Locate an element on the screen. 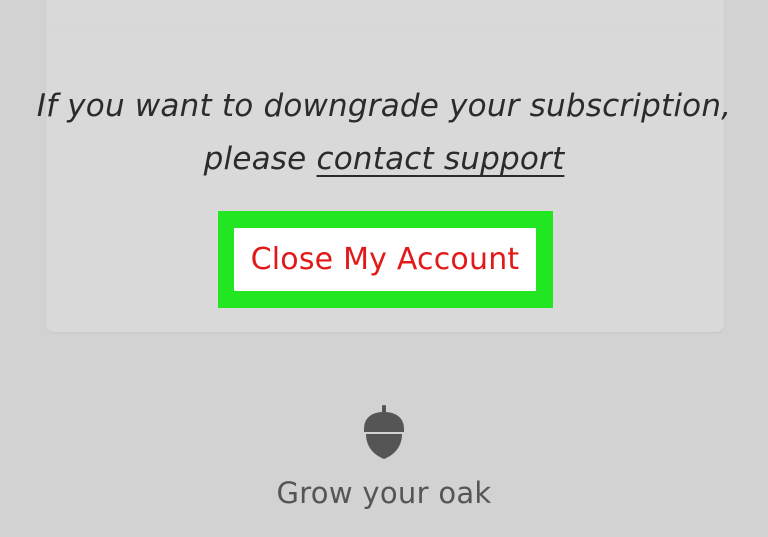 The width and height of the screenshot is (768, 537). close-account-button: Close My Account is located at coordinates (385, 259).